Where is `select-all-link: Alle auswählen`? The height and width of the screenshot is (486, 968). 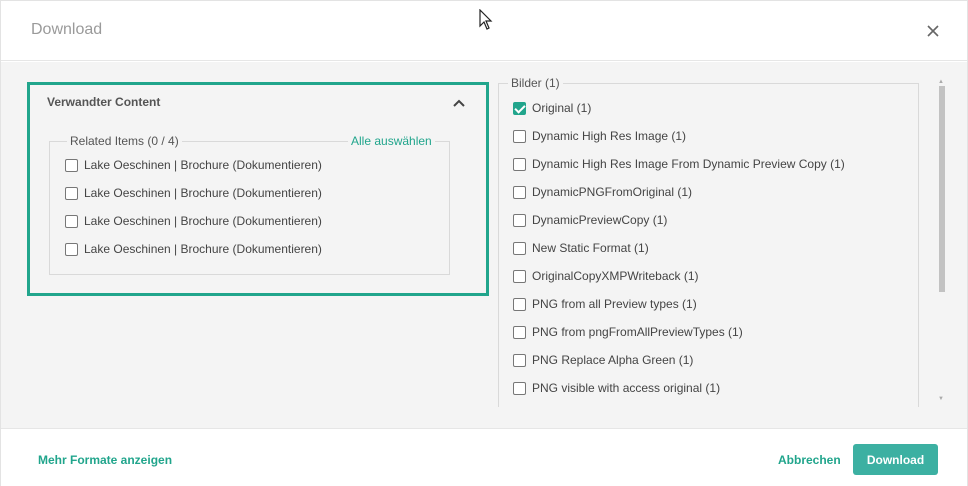 select-all-link: Alle auswählen is located at coordinates (391, 141).